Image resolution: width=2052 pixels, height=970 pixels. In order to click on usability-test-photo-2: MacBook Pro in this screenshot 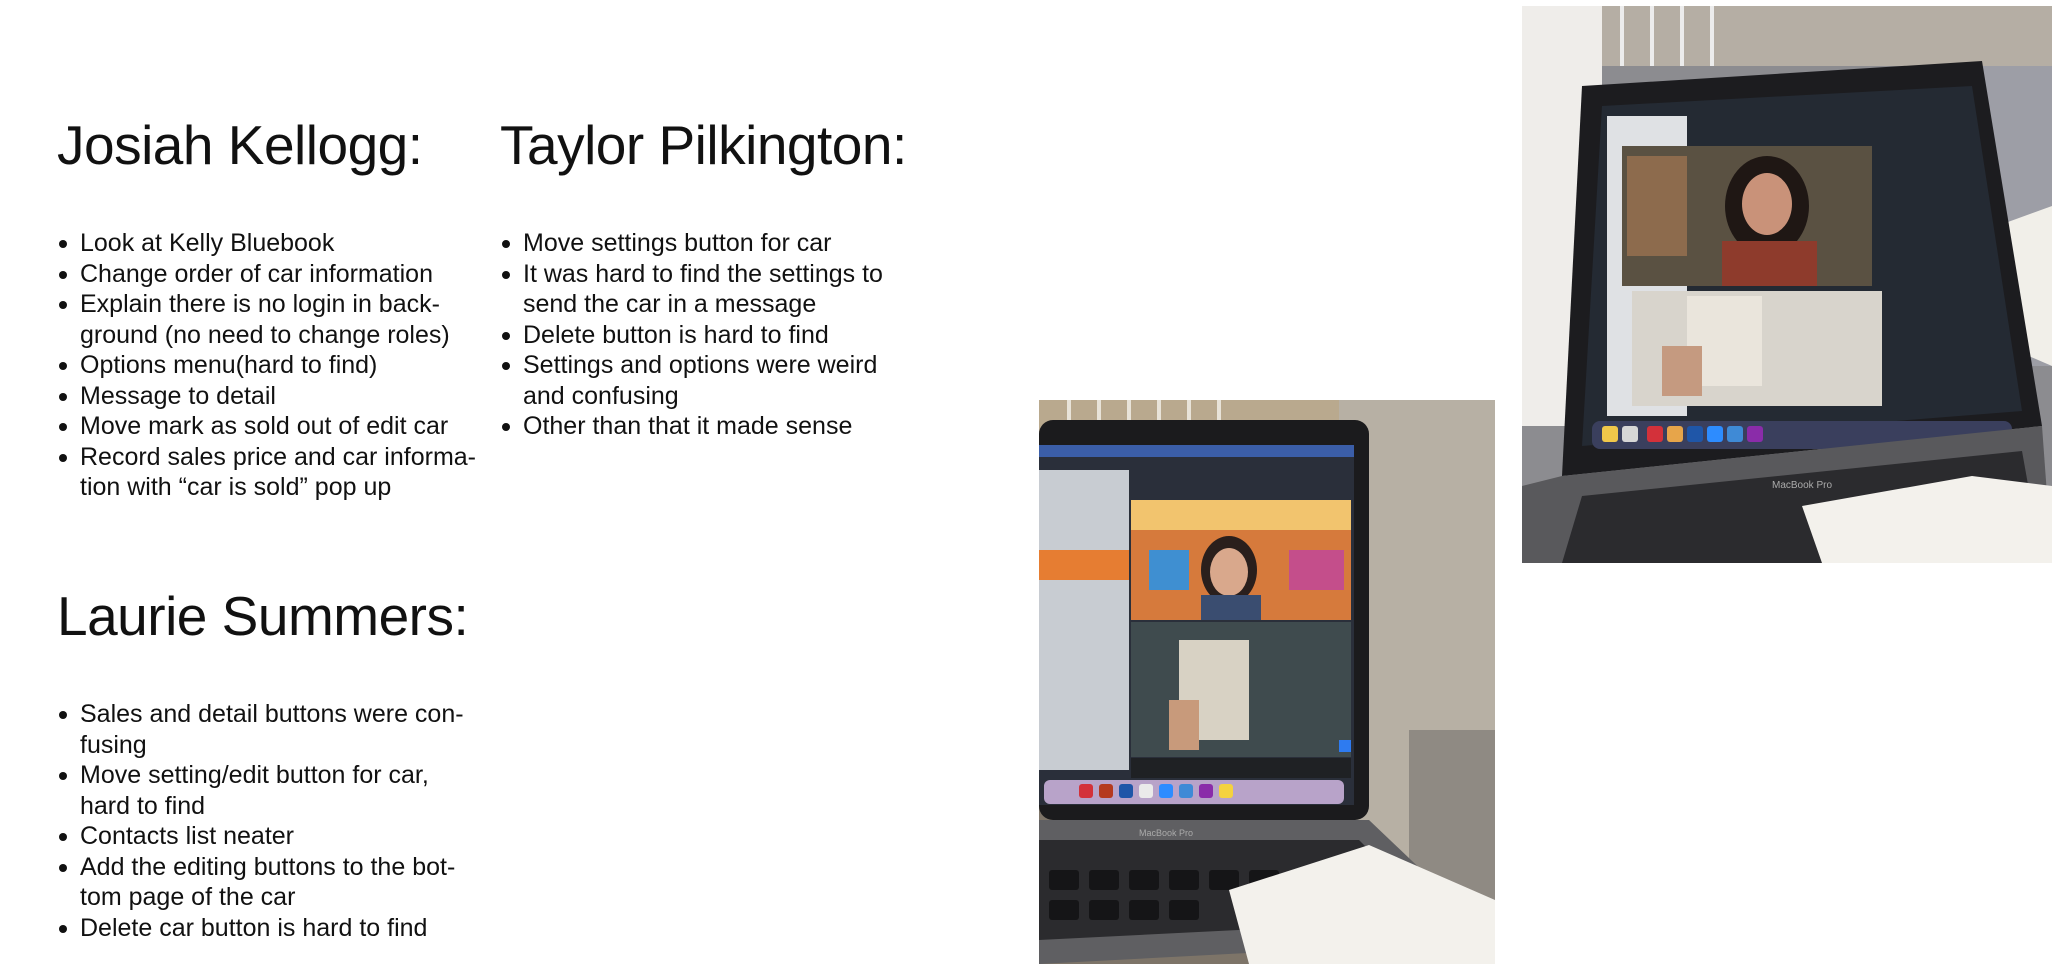, I will do `click(1787, 284)`.